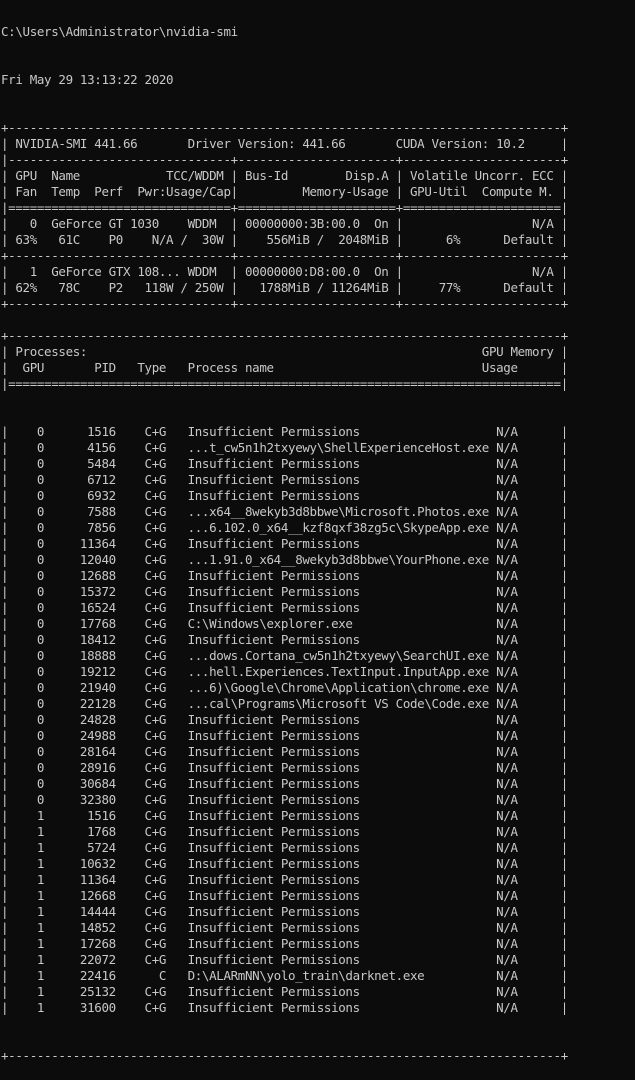 The image size is (635, 1080). I want to click on smi-table-line: | GPU PID Type Process name Usage |, so click(284, 367).